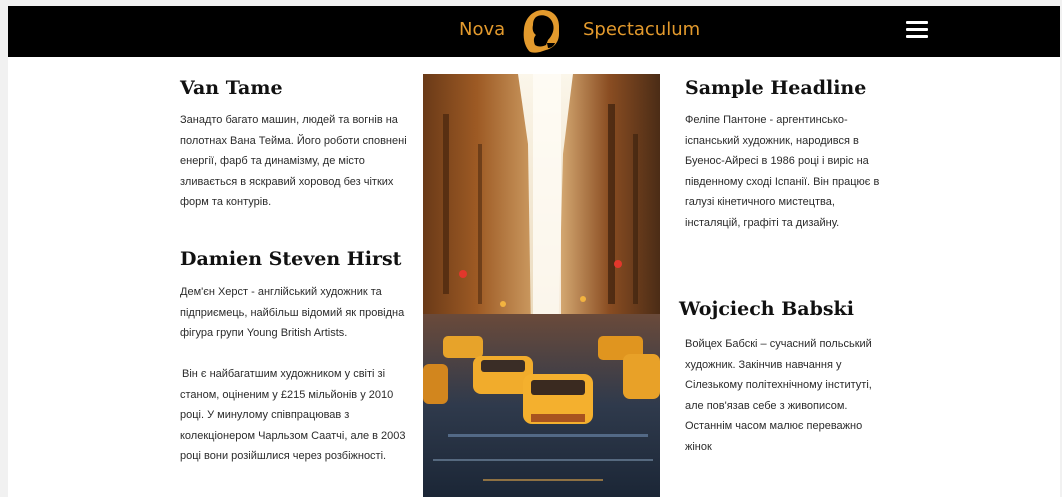  I want to click on face-profile-logo-icon, so click(542, 32).